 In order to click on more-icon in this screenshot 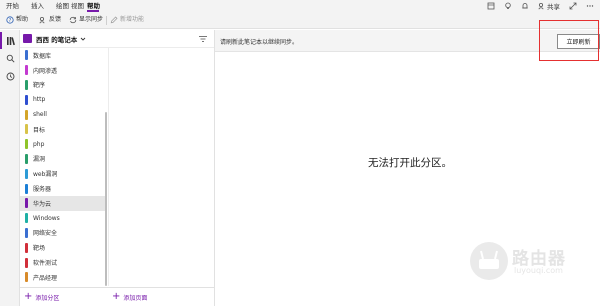, I will do `click(590, 6)`.